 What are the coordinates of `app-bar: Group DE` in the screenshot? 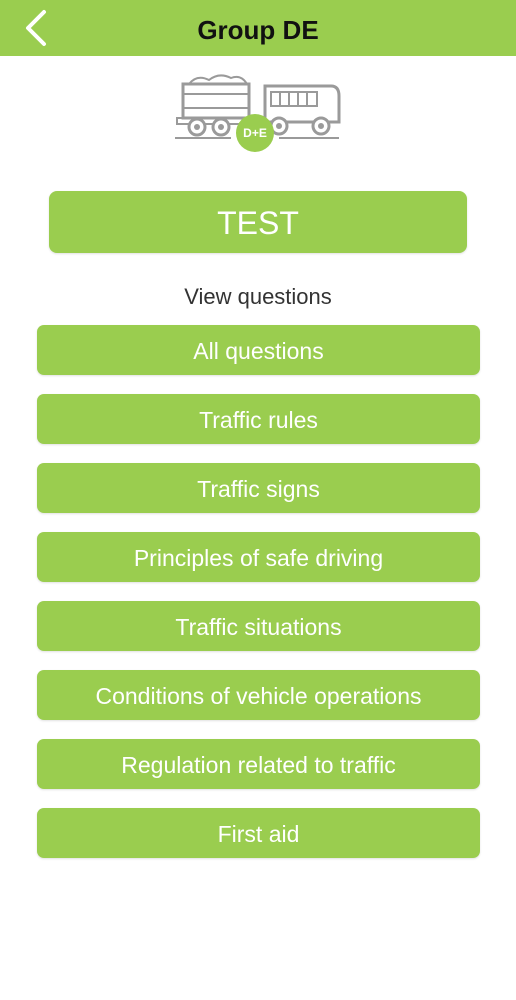 It's located at (258, 28).